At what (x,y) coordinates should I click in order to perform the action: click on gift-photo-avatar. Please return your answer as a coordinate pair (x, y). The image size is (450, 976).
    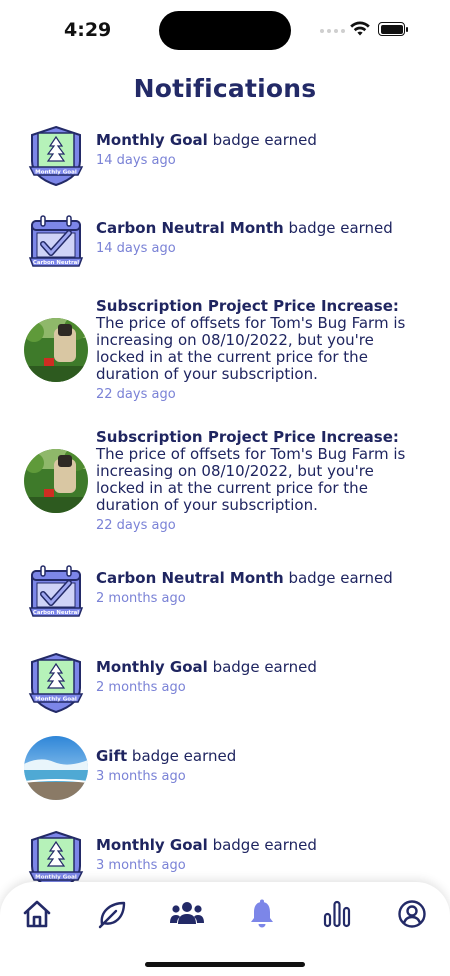
    Looking at the image, I should click on (56, 768).